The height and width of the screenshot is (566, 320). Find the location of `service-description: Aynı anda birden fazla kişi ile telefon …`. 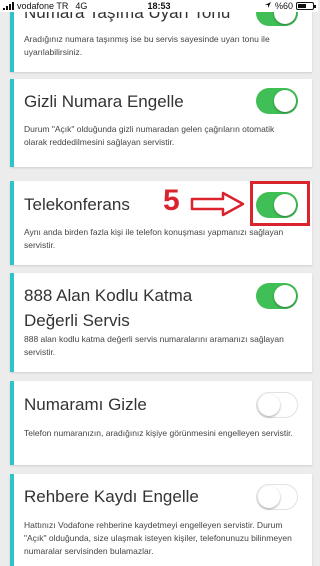

service-description: Aynı anda birden fazla kişi ile telefon … is located at coordinates (154, 238).